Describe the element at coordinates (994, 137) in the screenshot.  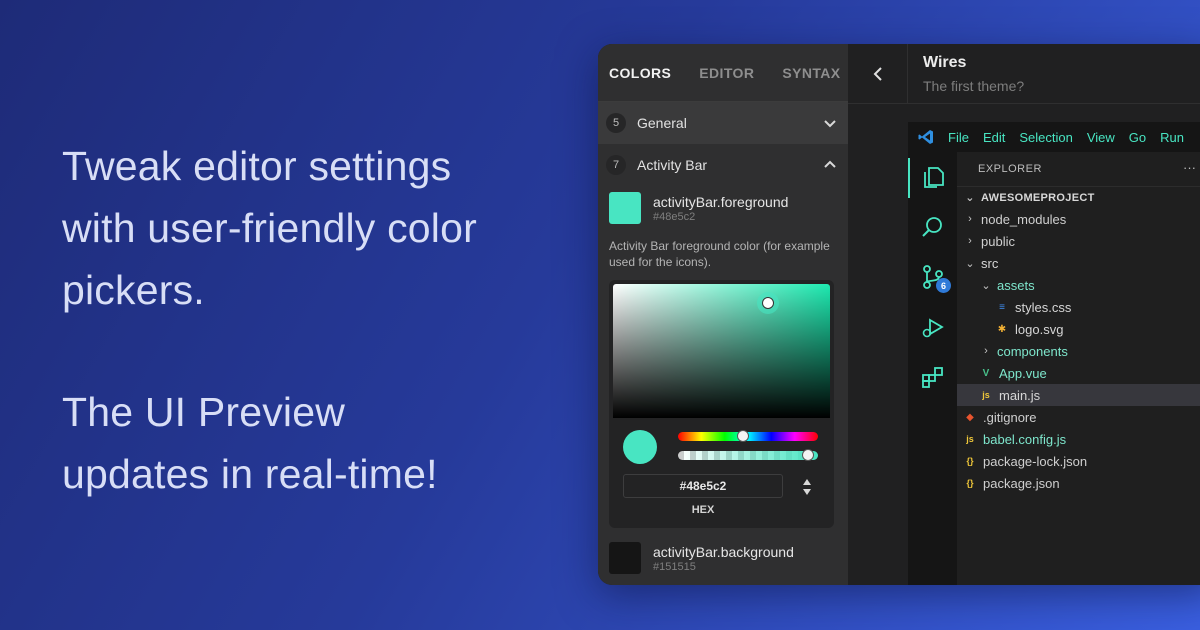
I see `menu-edit: Edit` at that location.